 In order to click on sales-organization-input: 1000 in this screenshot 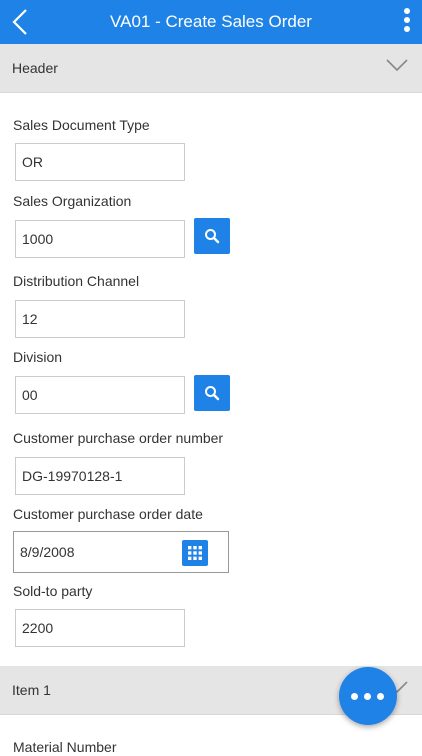, I will do `click(100, 239)`.